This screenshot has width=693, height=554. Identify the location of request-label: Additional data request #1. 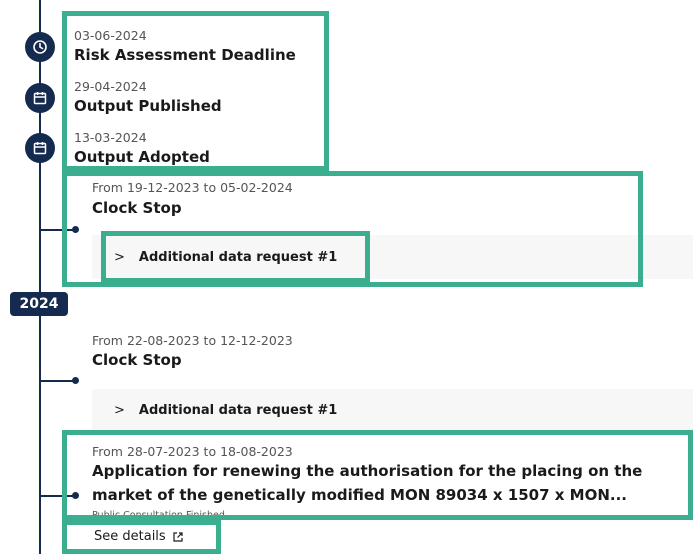
(238, 410).